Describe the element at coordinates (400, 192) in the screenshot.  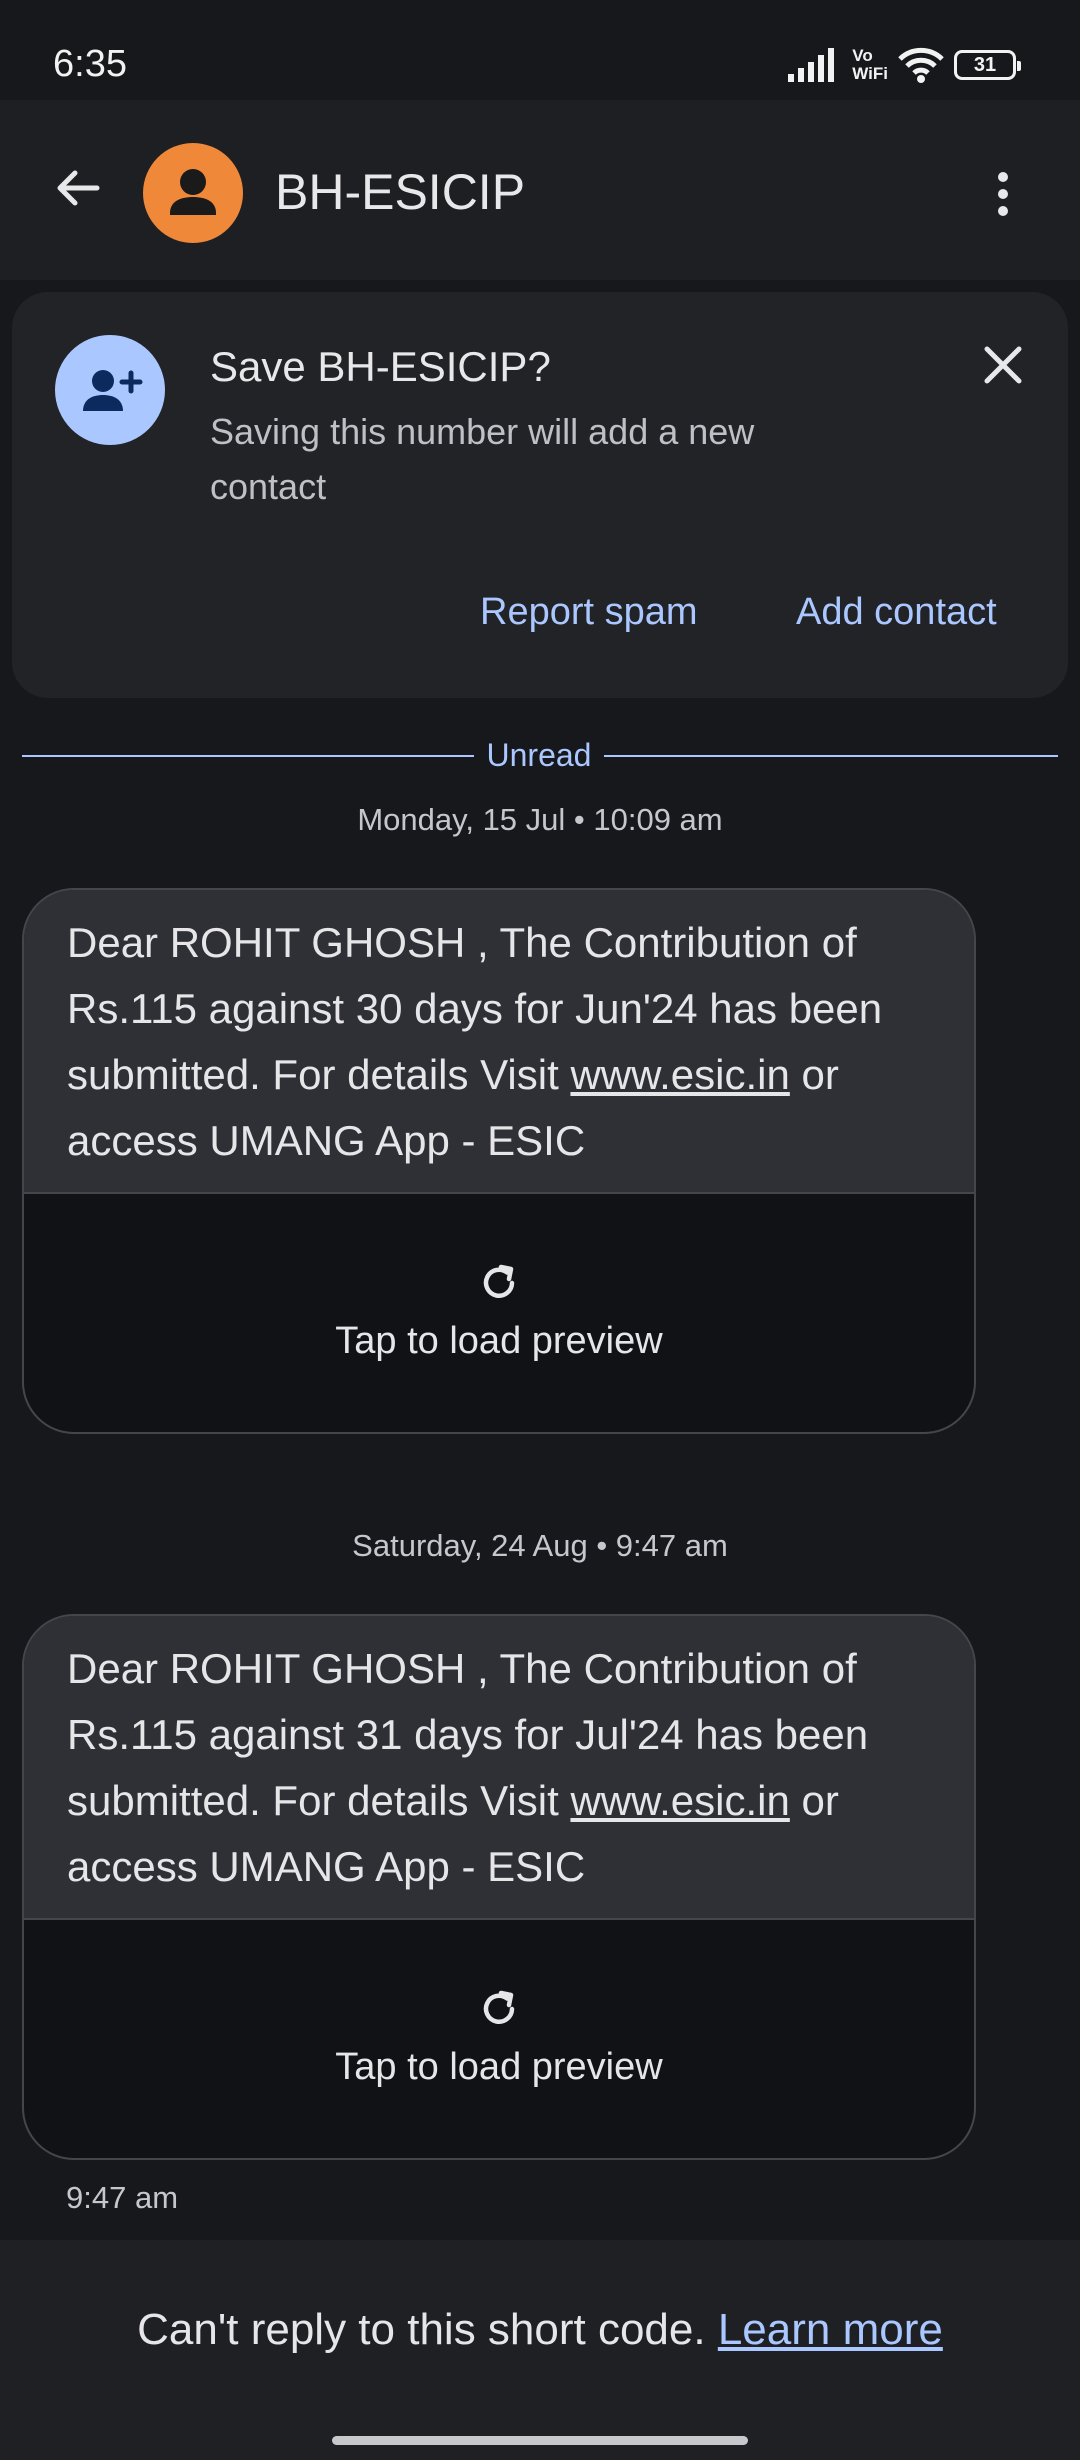
I see `conversation-title: BH-ESICIP` at that location.